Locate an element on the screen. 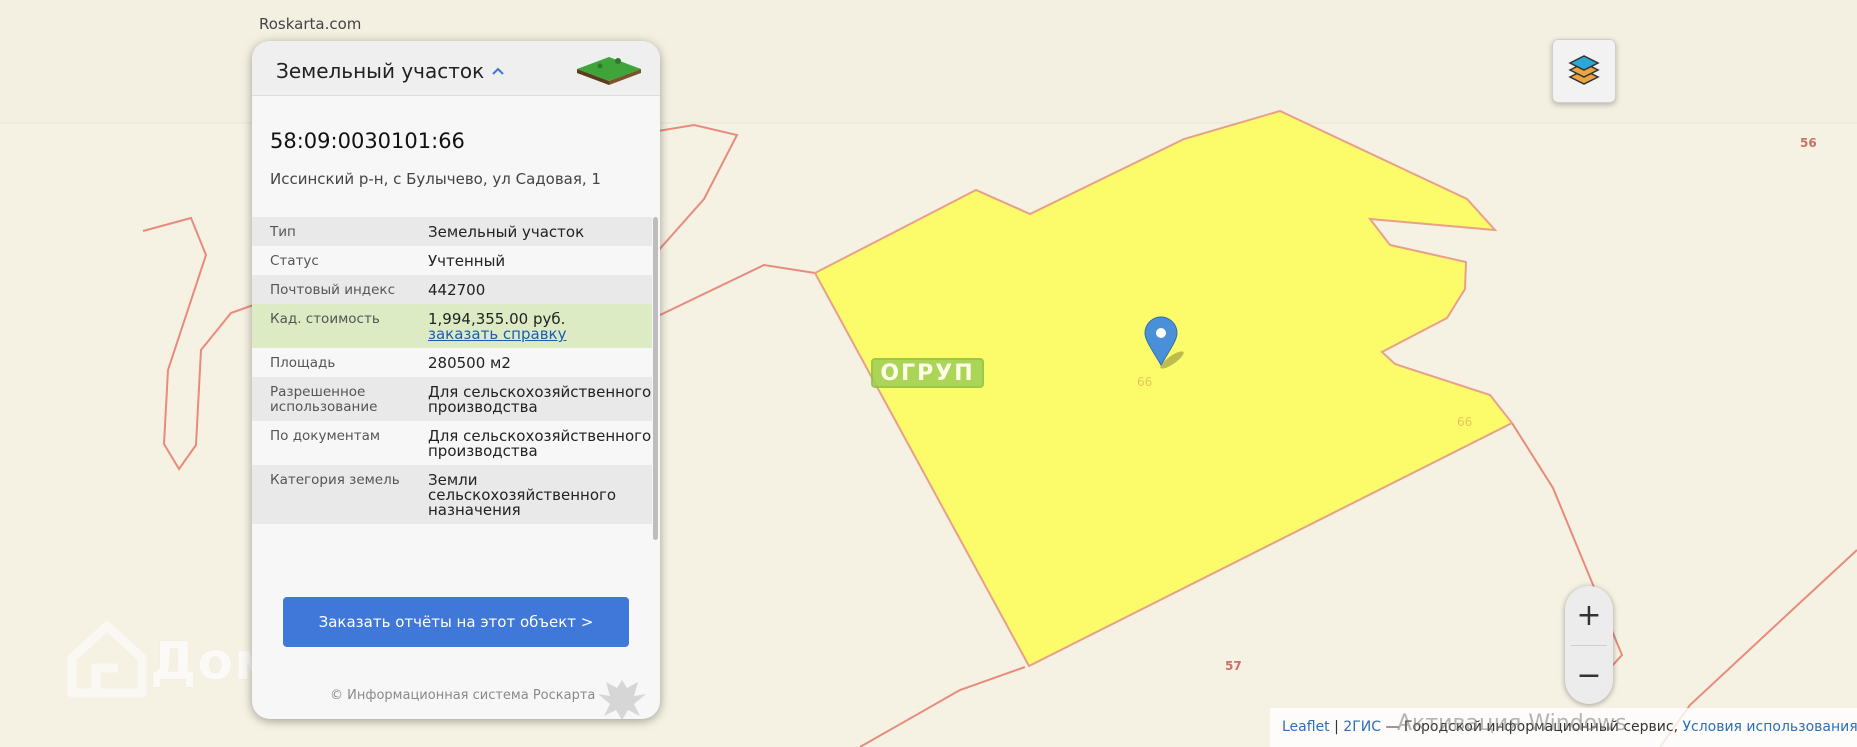 The height and width of the screenshot is (747, 1857). eagle-emblem-icon is located at coordinates (622, 699).